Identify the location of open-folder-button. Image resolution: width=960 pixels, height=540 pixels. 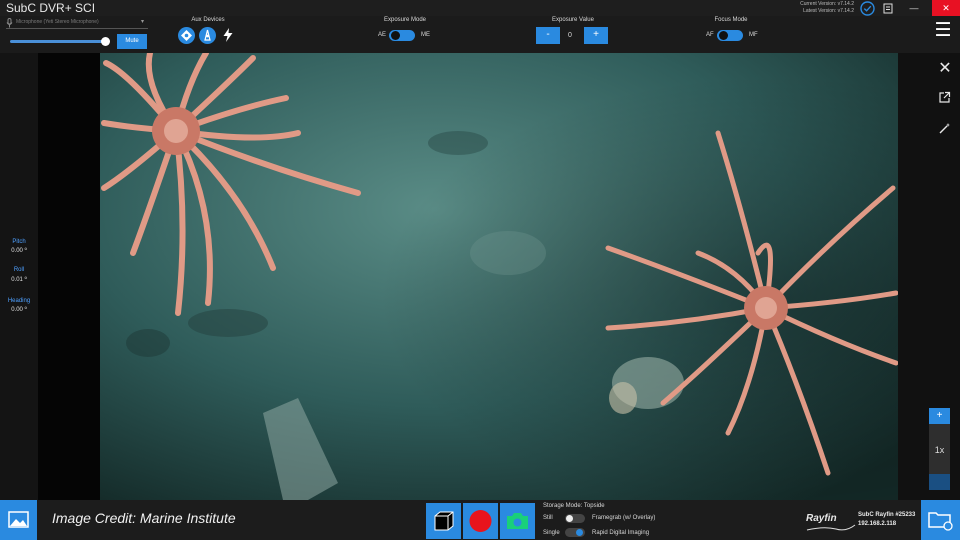
(940, 520).